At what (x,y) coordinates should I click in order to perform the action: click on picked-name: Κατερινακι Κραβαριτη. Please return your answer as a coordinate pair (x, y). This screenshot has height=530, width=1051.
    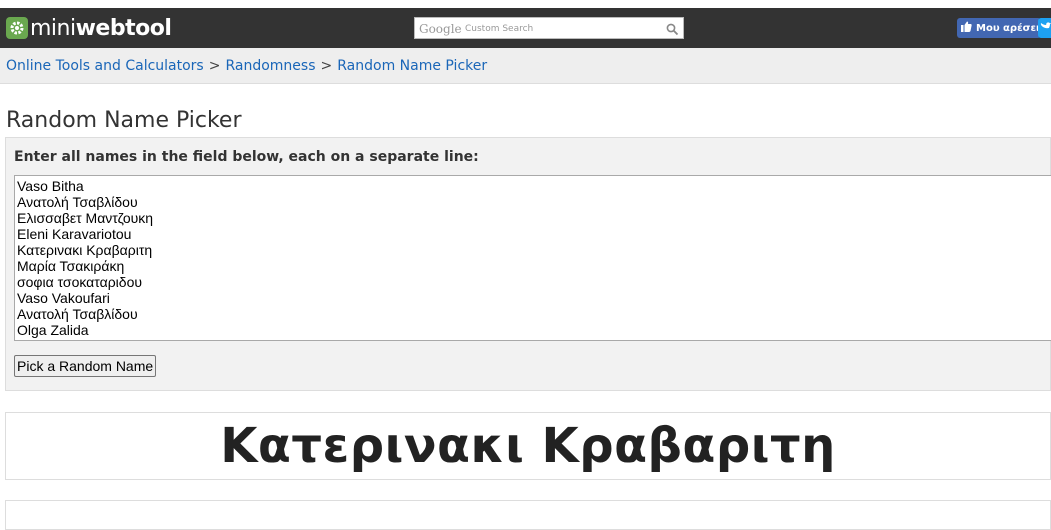
    Looking at the image, I should click on (528, 446).